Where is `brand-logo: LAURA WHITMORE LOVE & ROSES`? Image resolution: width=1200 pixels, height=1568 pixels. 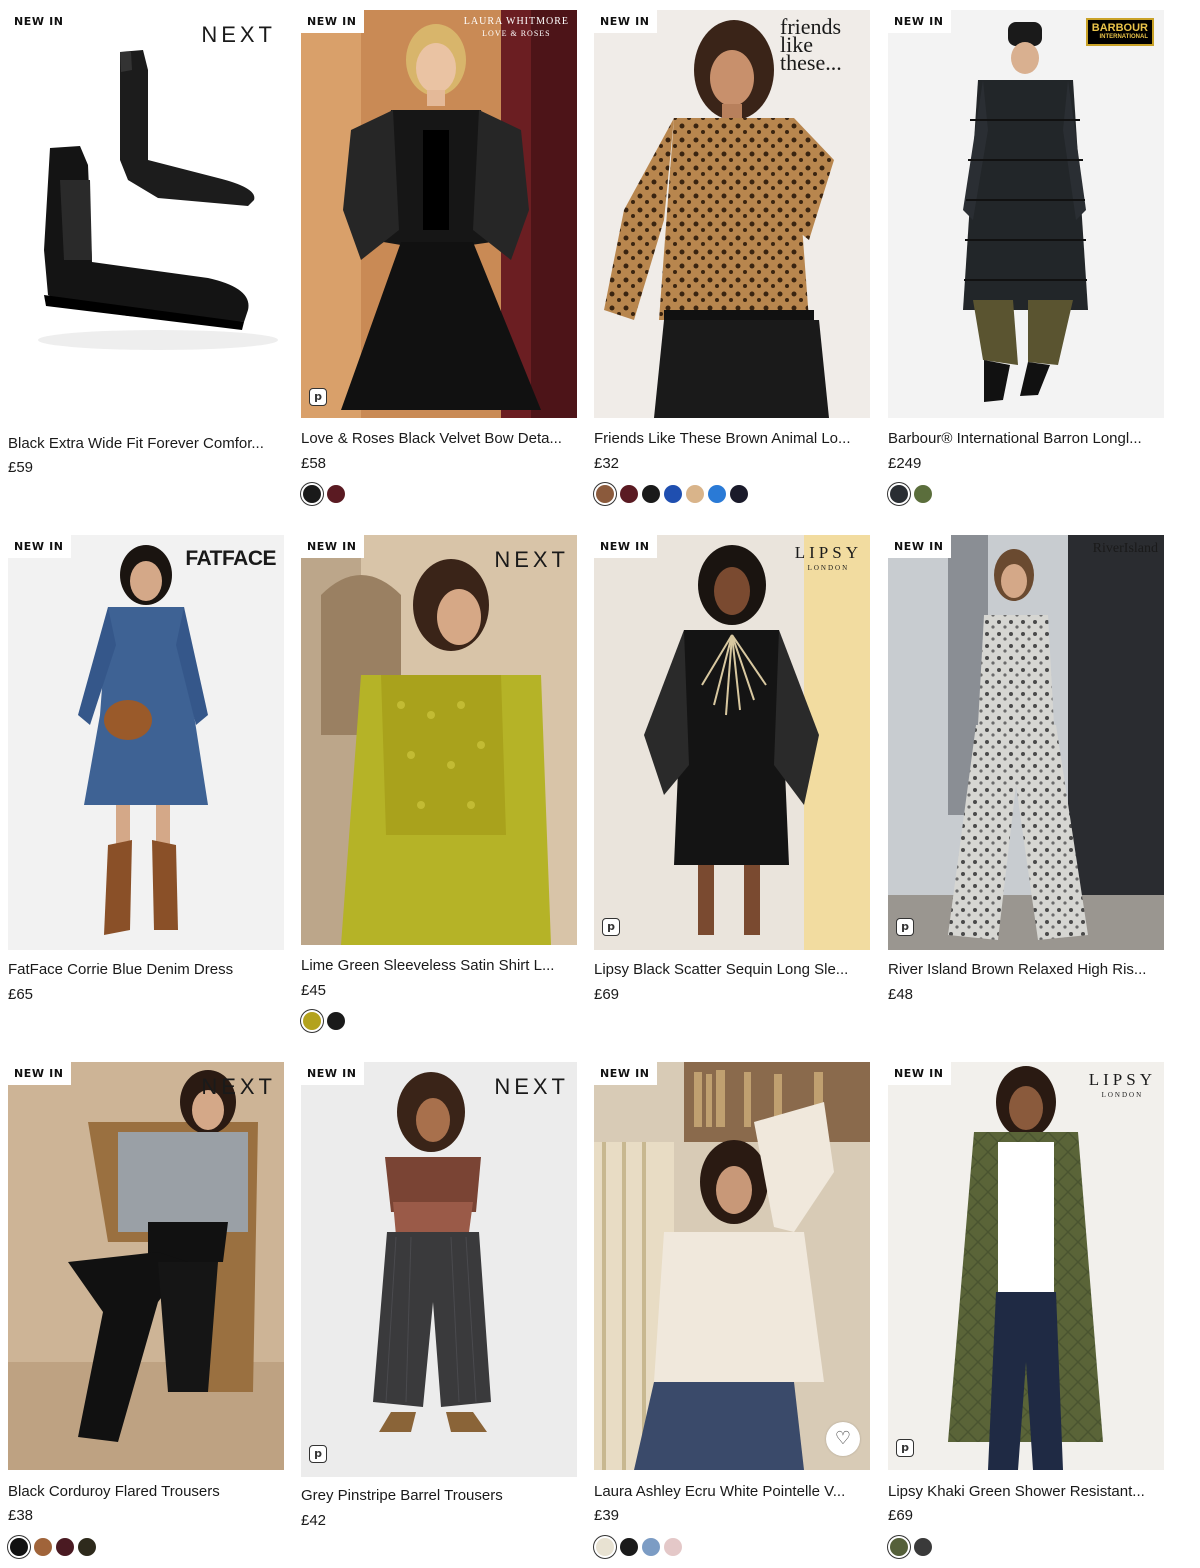
brand-logo: LAURA WHITMORE LOVE & ROSES is located at coordinates (516, 28).